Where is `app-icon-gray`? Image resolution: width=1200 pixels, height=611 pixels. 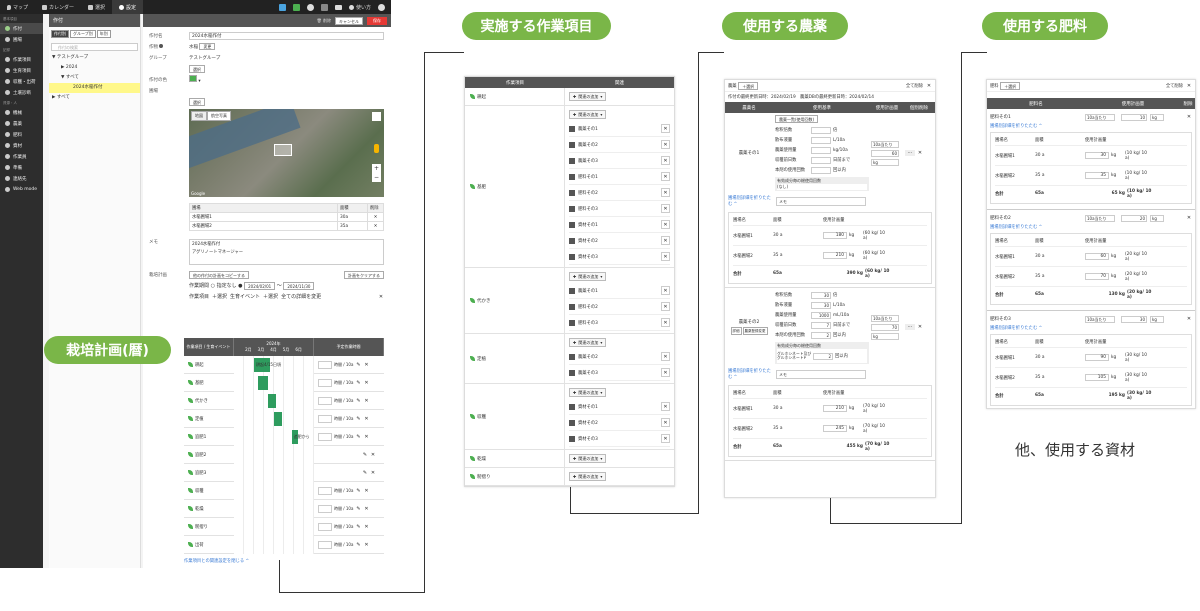
app-icon-gray is located at coordinates (324, 7).